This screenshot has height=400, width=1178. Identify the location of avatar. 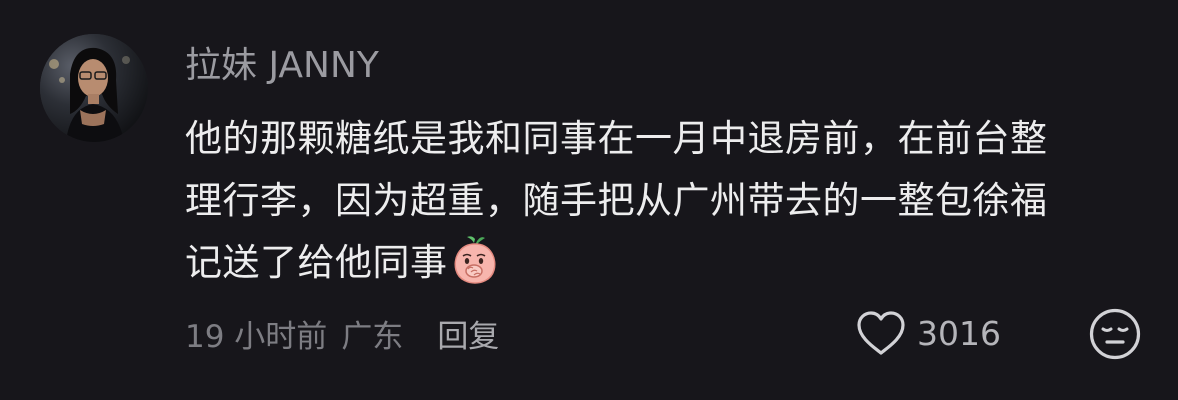
(94, 88).